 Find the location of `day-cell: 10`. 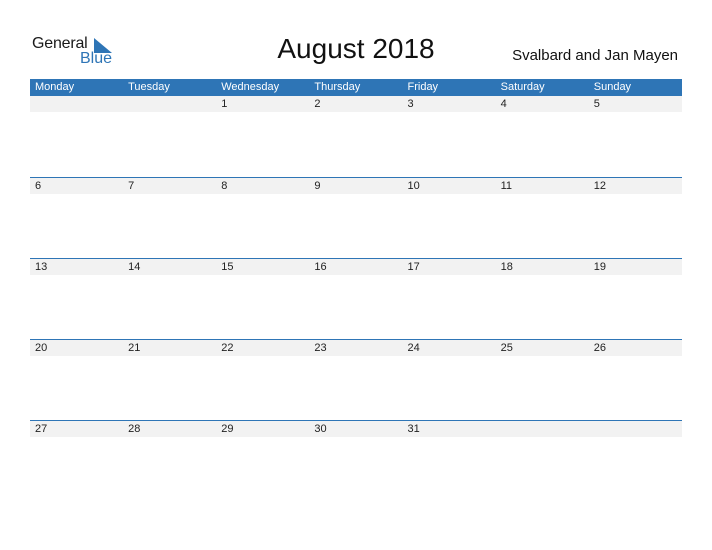

day-cell: 10 is located at coordinates (413, 186).